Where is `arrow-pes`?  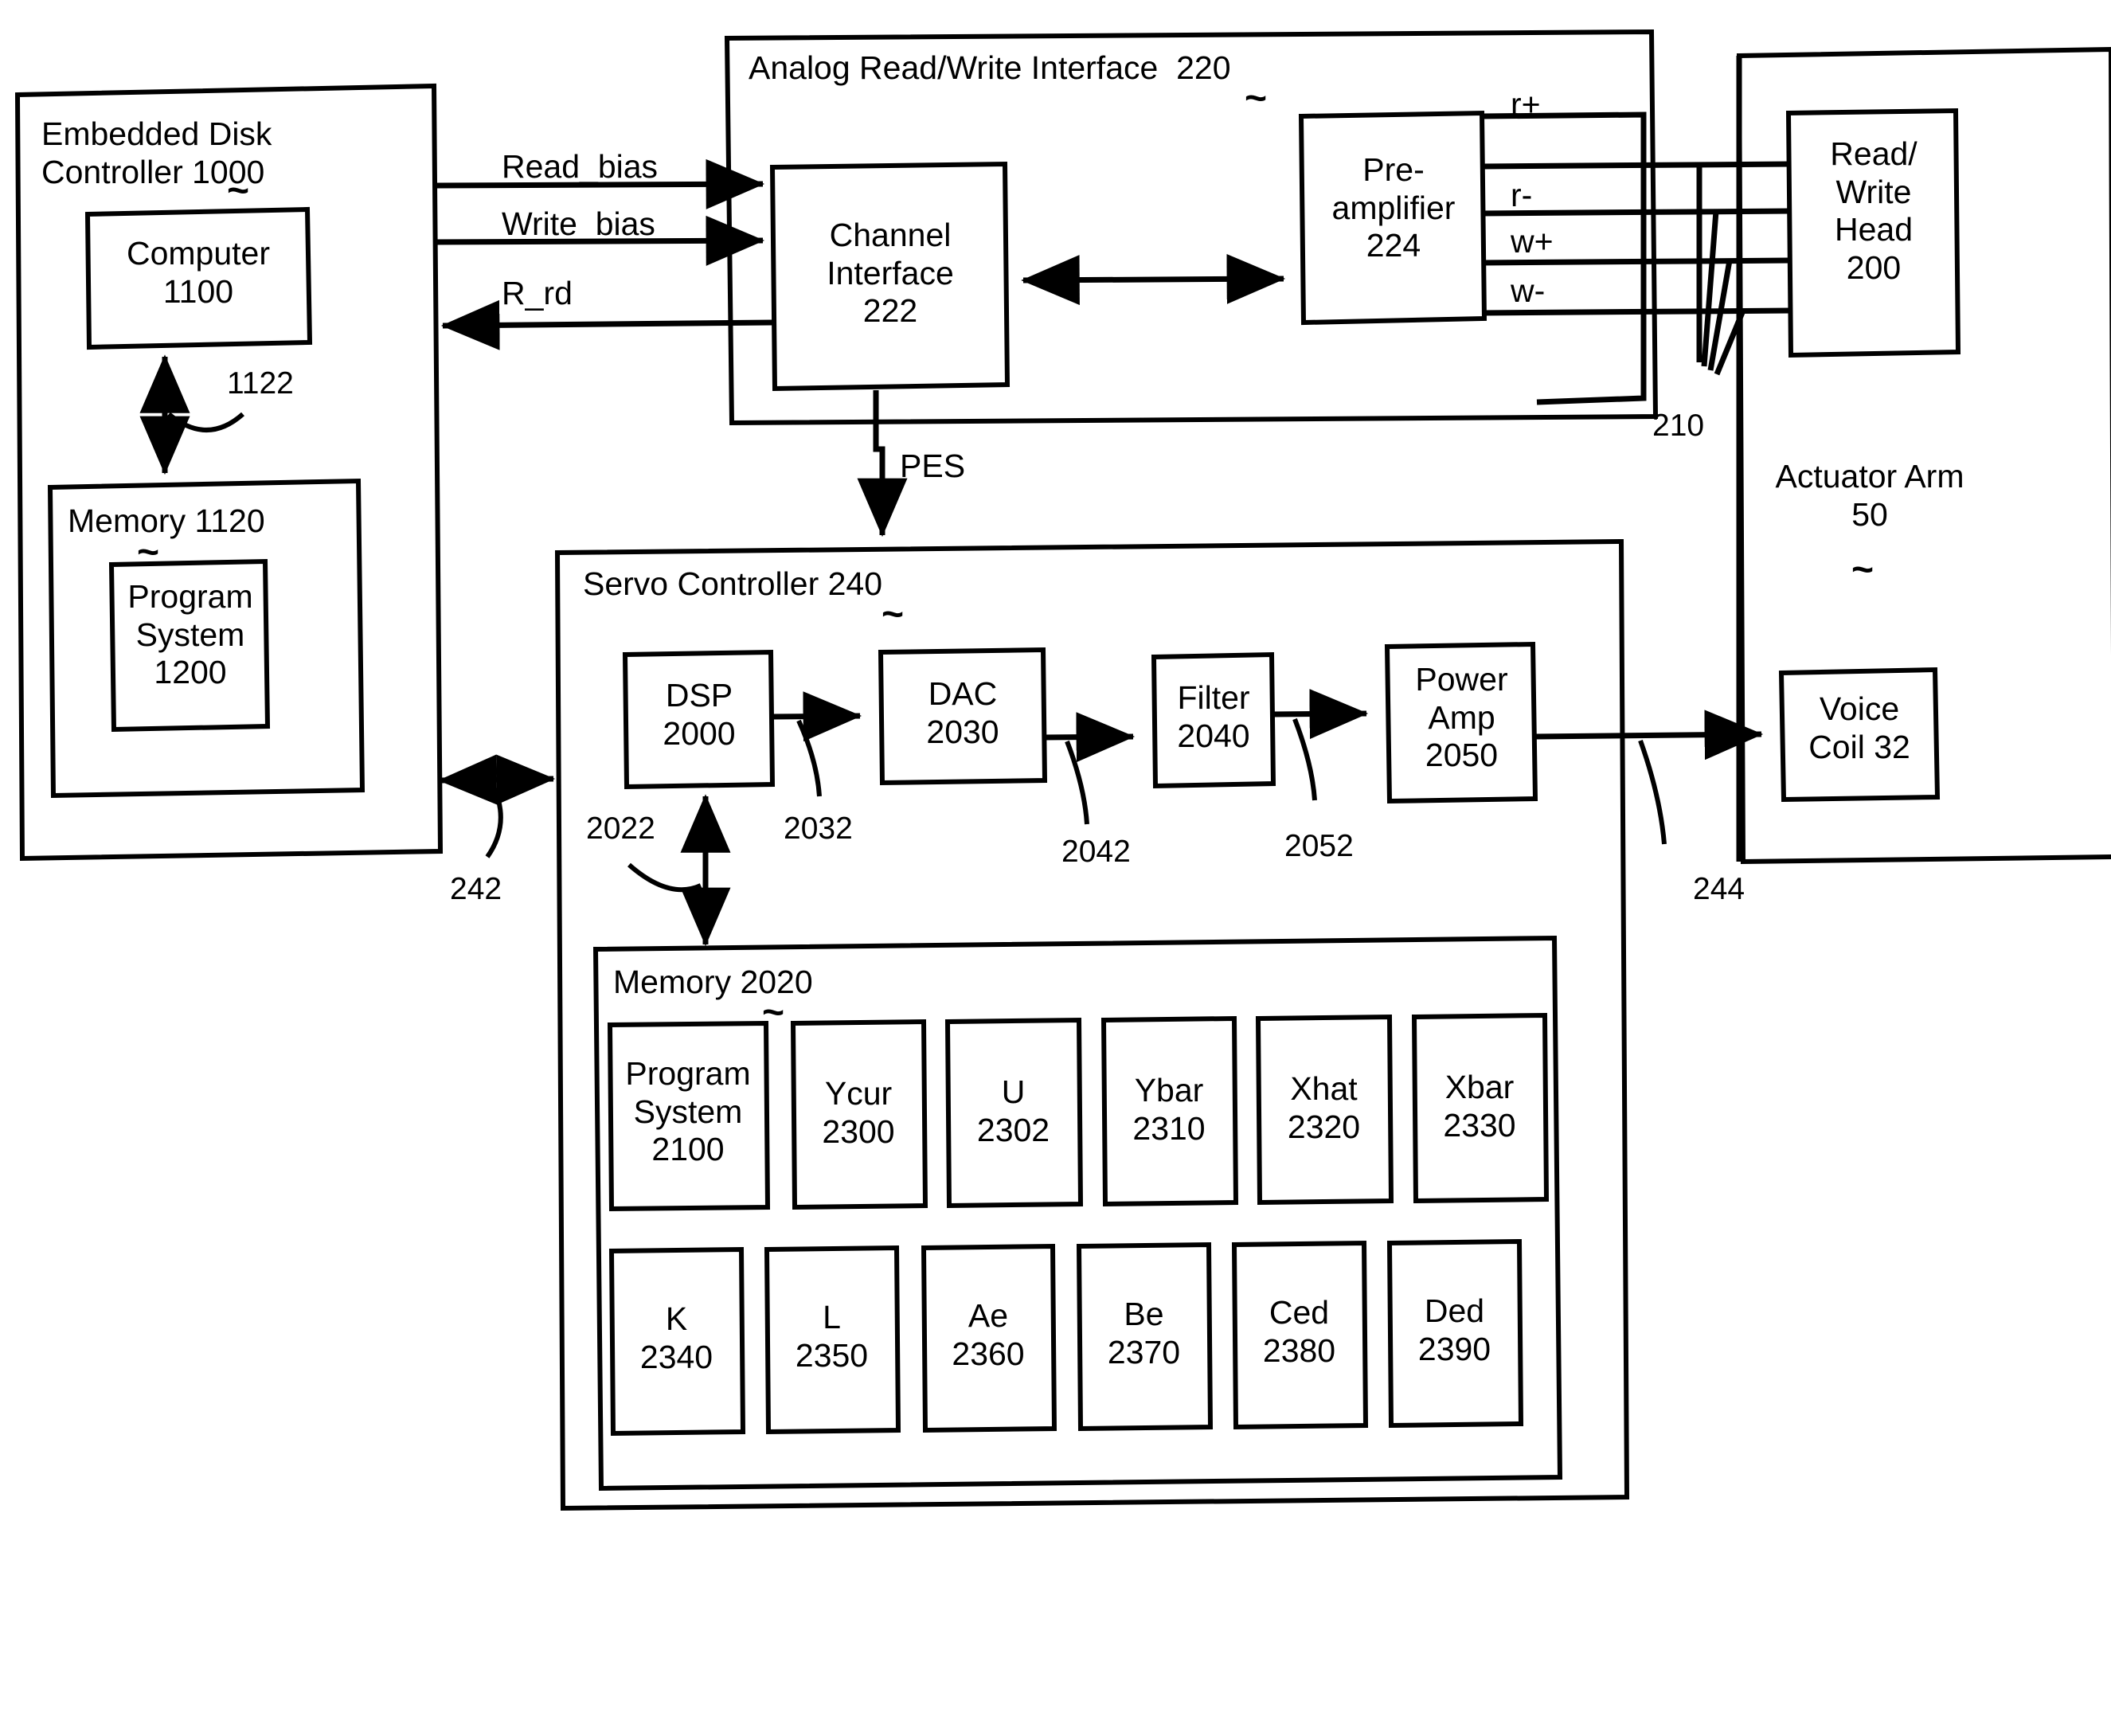 arrow-pes is located at coordinates (882, 464).